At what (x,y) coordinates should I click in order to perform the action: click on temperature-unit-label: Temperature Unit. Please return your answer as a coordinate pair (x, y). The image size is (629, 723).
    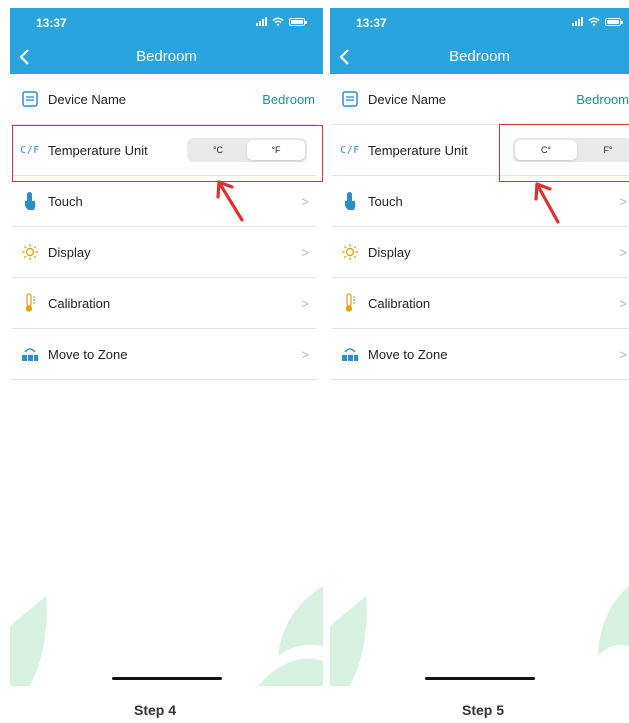
    Looking at the image, I should click on (418, 150).